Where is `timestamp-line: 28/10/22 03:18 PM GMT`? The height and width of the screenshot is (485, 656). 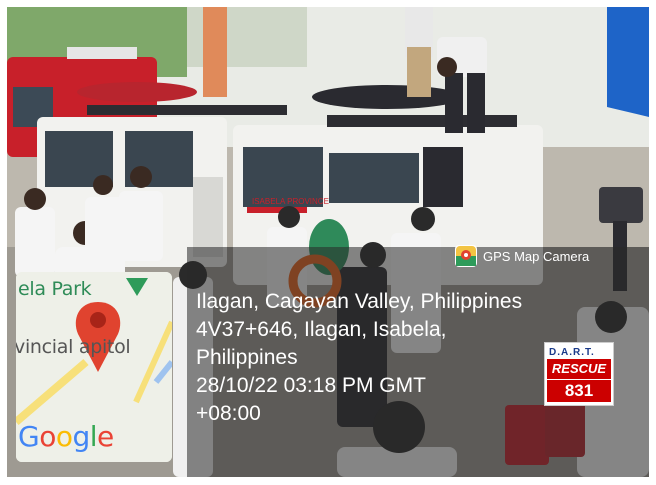
timestamp-line: 28/10/22 03:18 PM GMT is located at coordinates (311, 385).